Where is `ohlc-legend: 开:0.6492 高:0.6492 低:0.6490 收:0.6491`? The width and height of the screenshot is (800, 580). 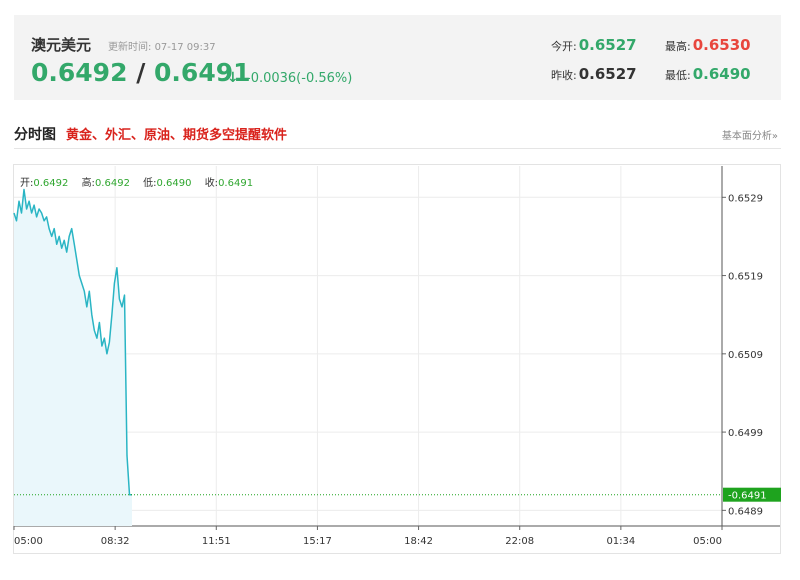 ohlc-legend: 开:0.6492 高:0.6492 低:0.6490 收:0.6491 is located at coordinates (141, 181).